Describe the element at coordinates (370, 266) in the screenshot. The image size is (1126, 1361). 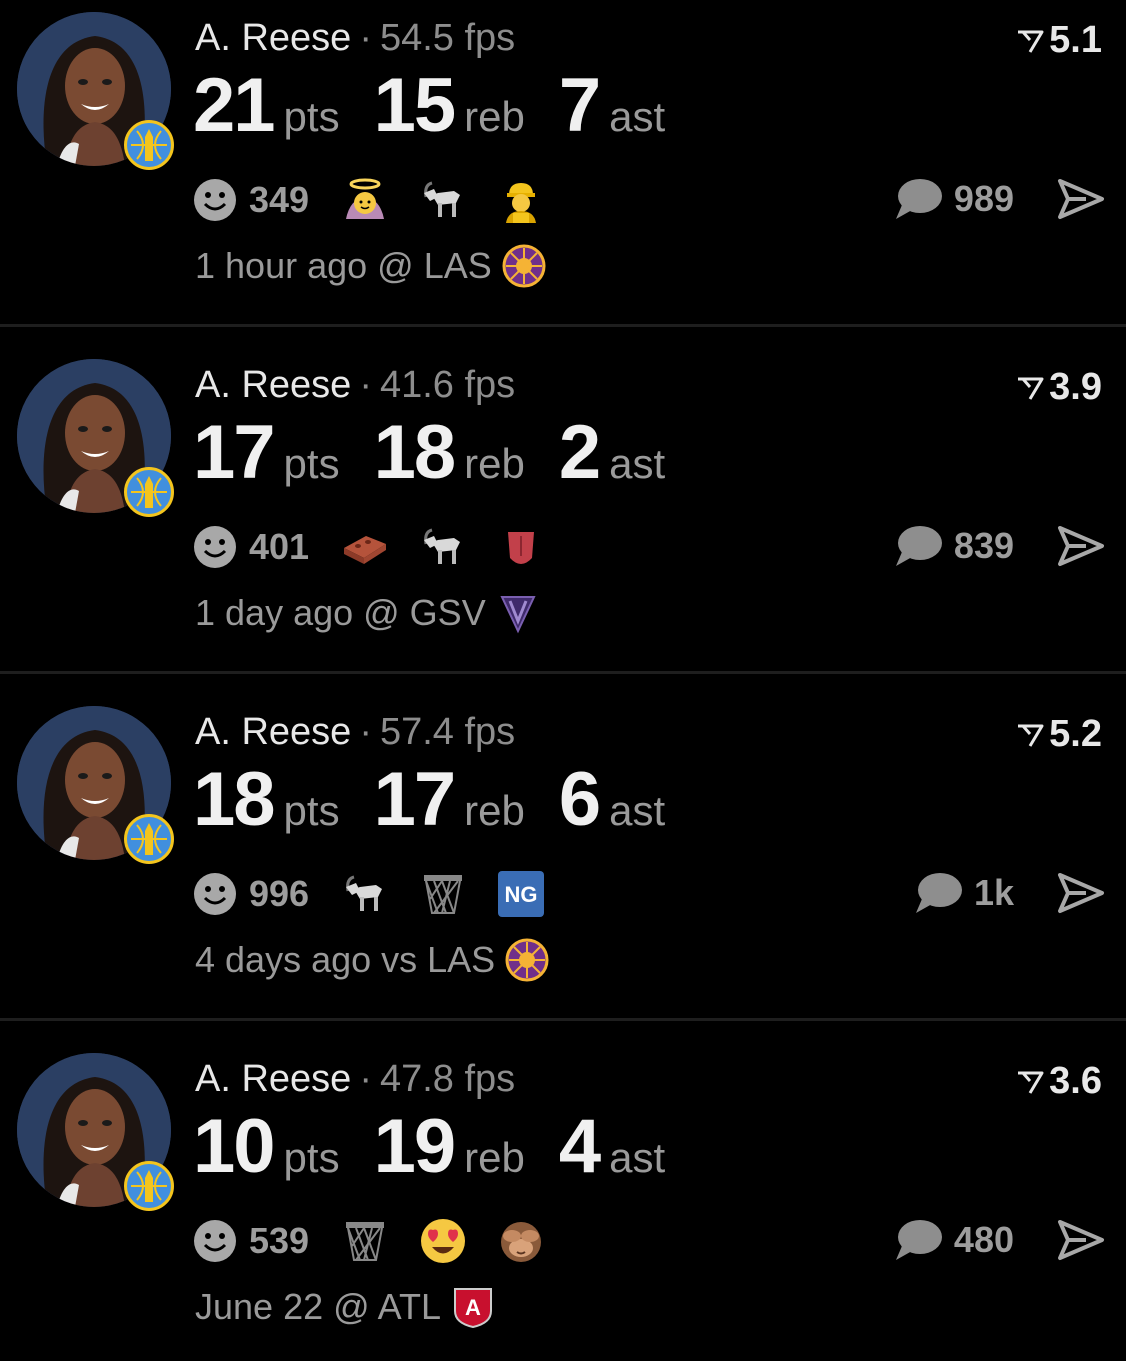
I see `game-time-opponent: 1 hour ago @ LAS` at that location.